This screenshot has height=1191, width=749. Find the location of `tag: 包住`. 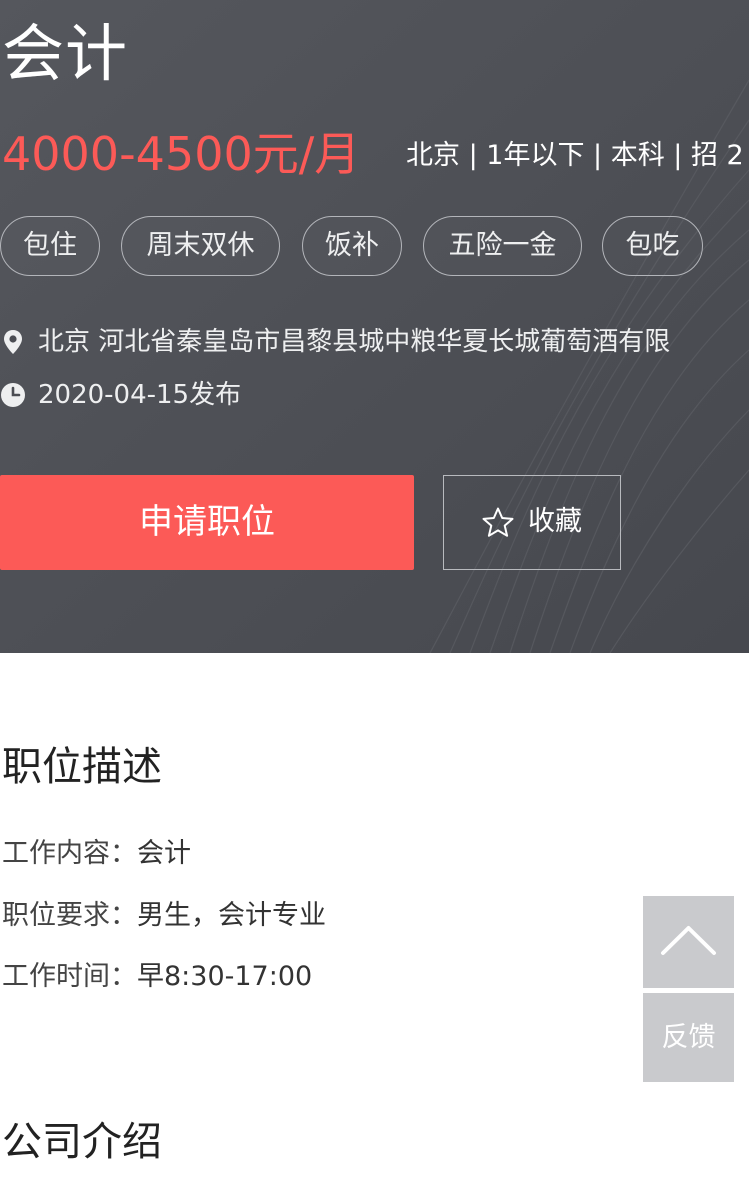

tag: 包住 is located at coordinates (50, 246).